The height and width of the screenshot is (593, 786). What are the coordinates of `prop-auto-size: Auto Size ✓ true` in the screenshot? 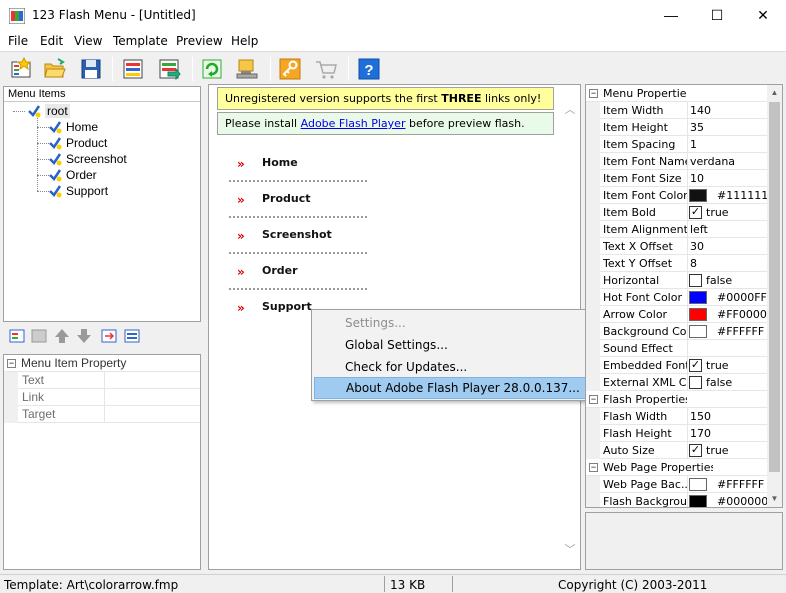 It's located at (676, 450).